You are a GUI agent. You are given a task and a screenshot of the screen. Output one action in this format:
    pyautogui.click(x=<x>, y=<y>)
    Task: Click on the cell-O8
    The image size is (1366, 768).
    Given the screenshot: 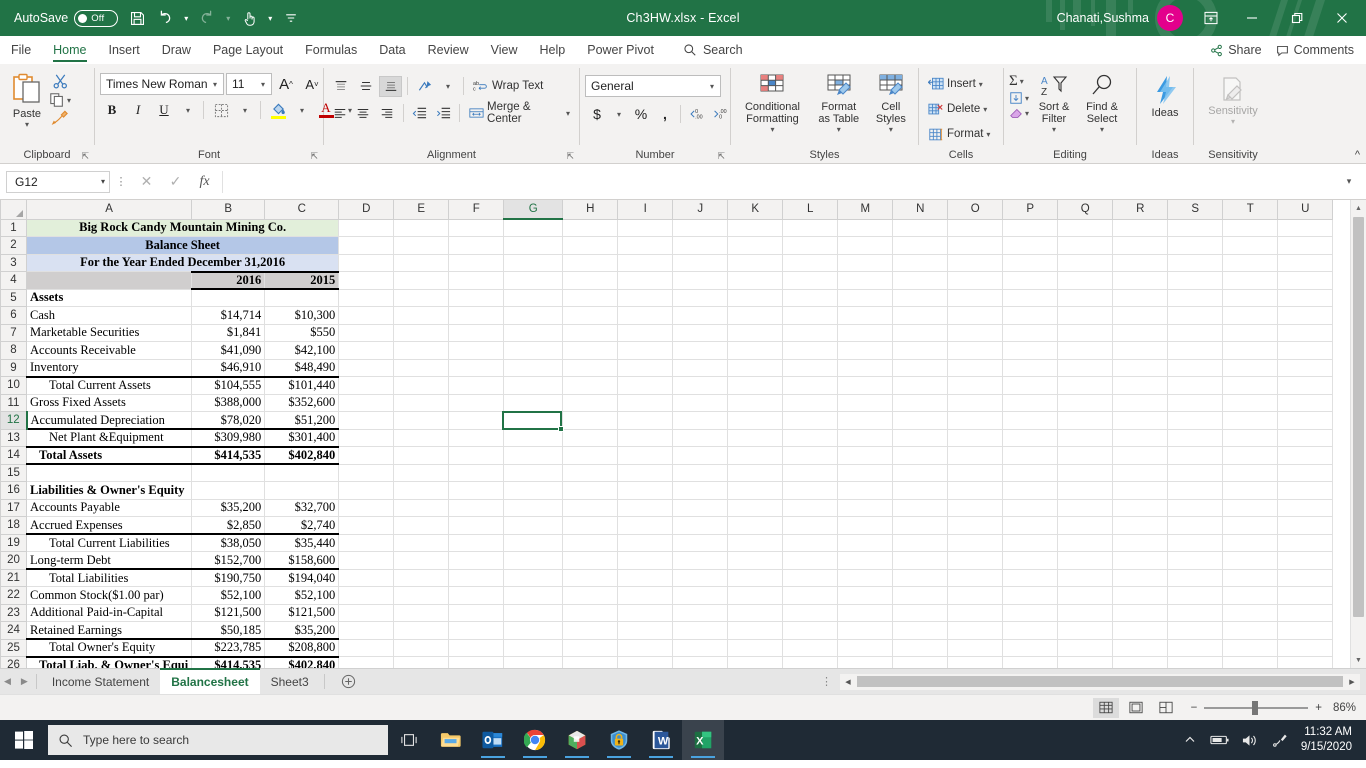 What is the action you would take?
    pyautogui.click(x=975, y=350)
    